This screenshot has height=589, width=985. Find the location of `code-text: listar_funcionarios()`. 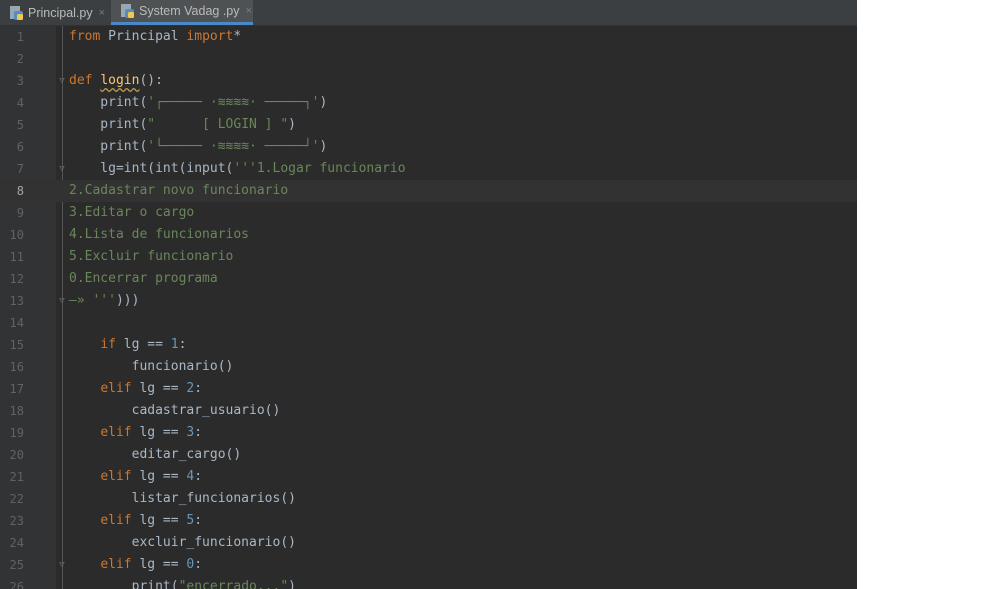

code-text: listar_funcionarios() is located at coordinates (182, 499).